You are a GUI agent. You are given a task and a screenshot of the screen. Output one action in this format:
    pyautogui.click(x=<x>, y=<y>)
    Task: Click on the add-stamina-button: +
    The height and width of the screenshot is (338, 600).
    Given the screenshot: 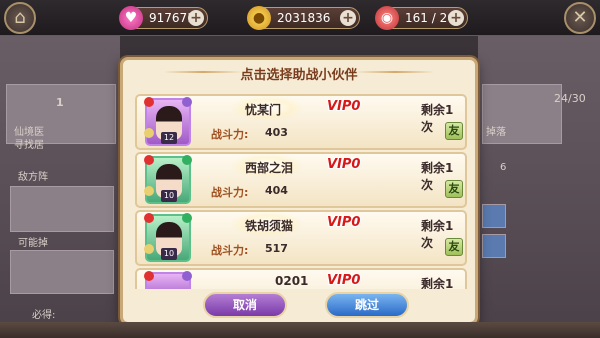 What is the action you would take?
    pyautogui.click(x=456, y=18)
    